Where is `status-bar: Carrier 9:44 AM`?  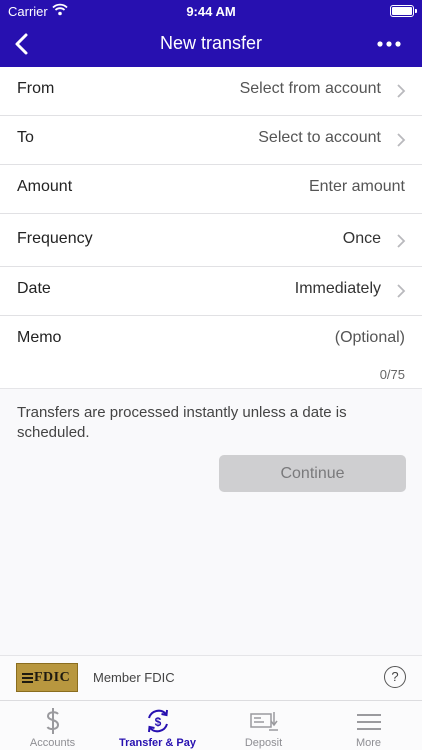
status-bar: Carrier 9:44 AM is located at coordinates (211, 11).